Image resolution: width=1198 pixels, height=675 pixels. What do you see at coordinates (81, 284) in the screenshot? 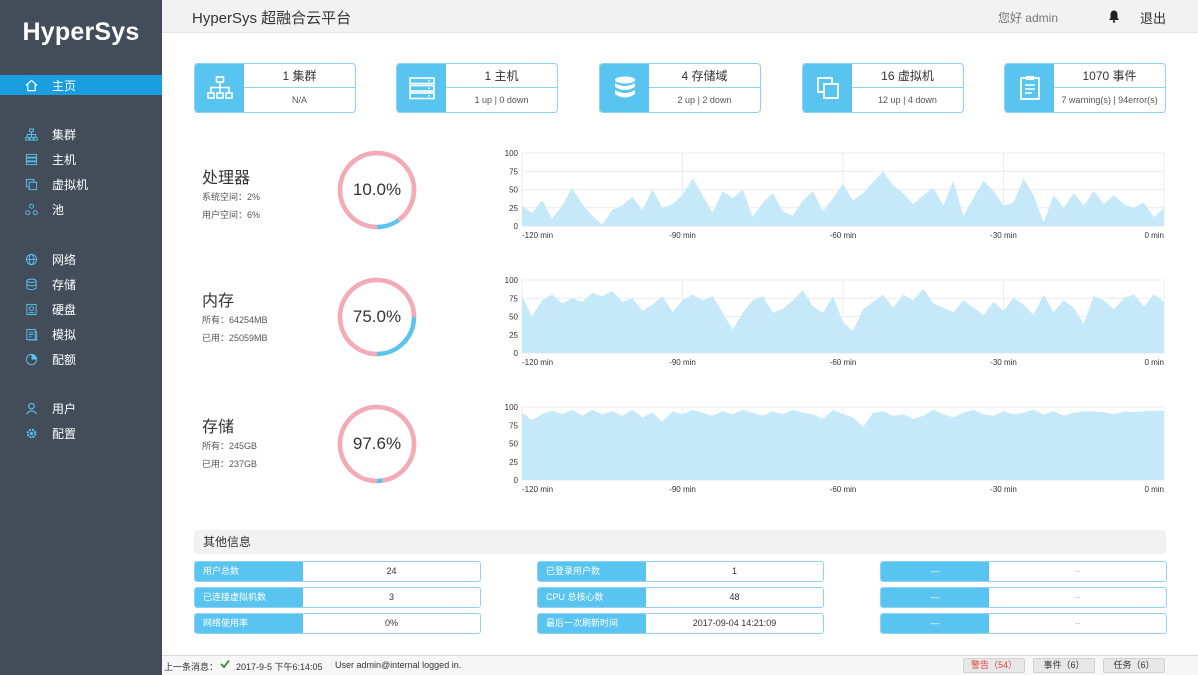
I see `sidebar-item-storage: 存储` at bounding box center [81, 284].